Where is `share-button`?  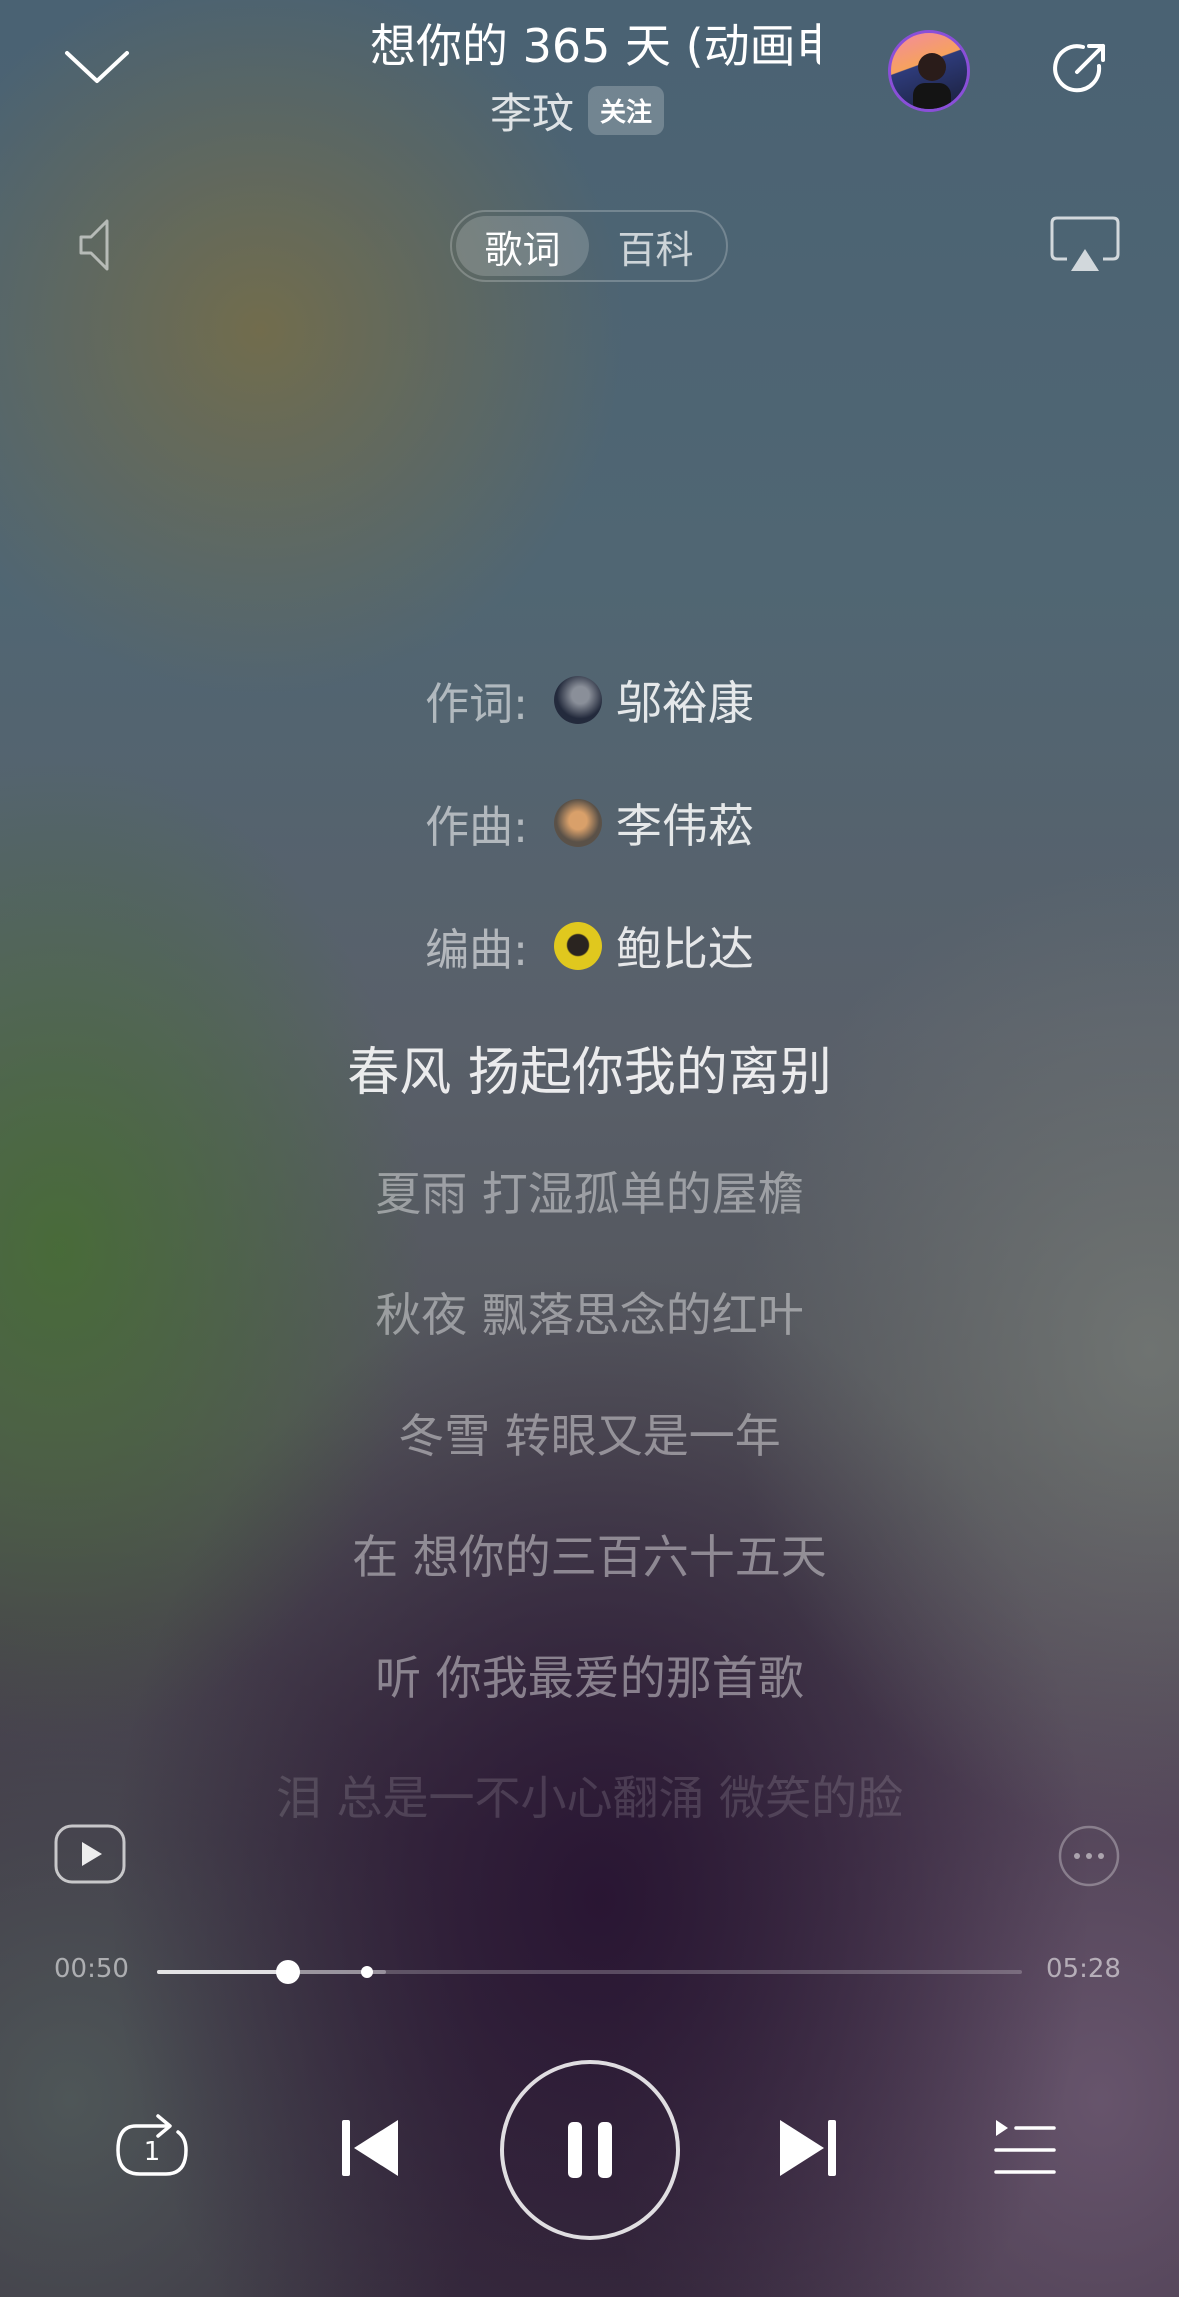
share-button is located at coordinates (1080, 69).